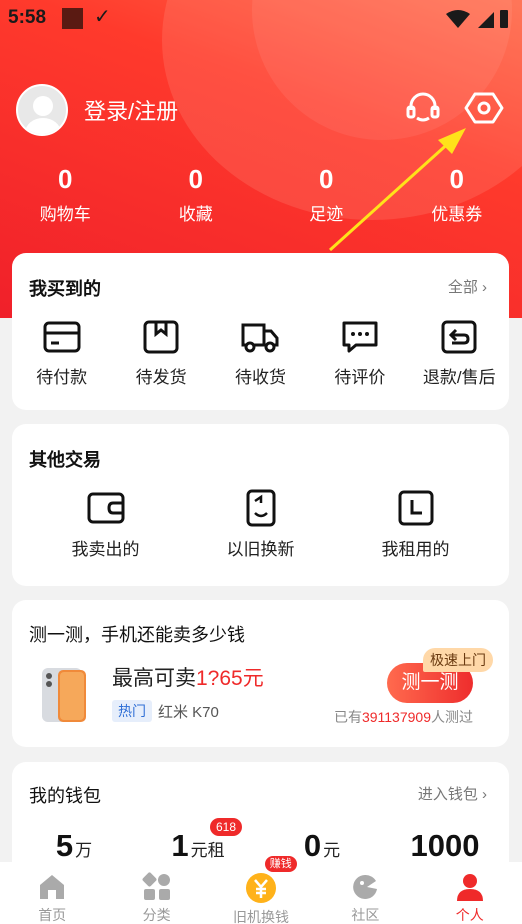  I want to click on my-sold: 我卖出的, so click(105, 524).